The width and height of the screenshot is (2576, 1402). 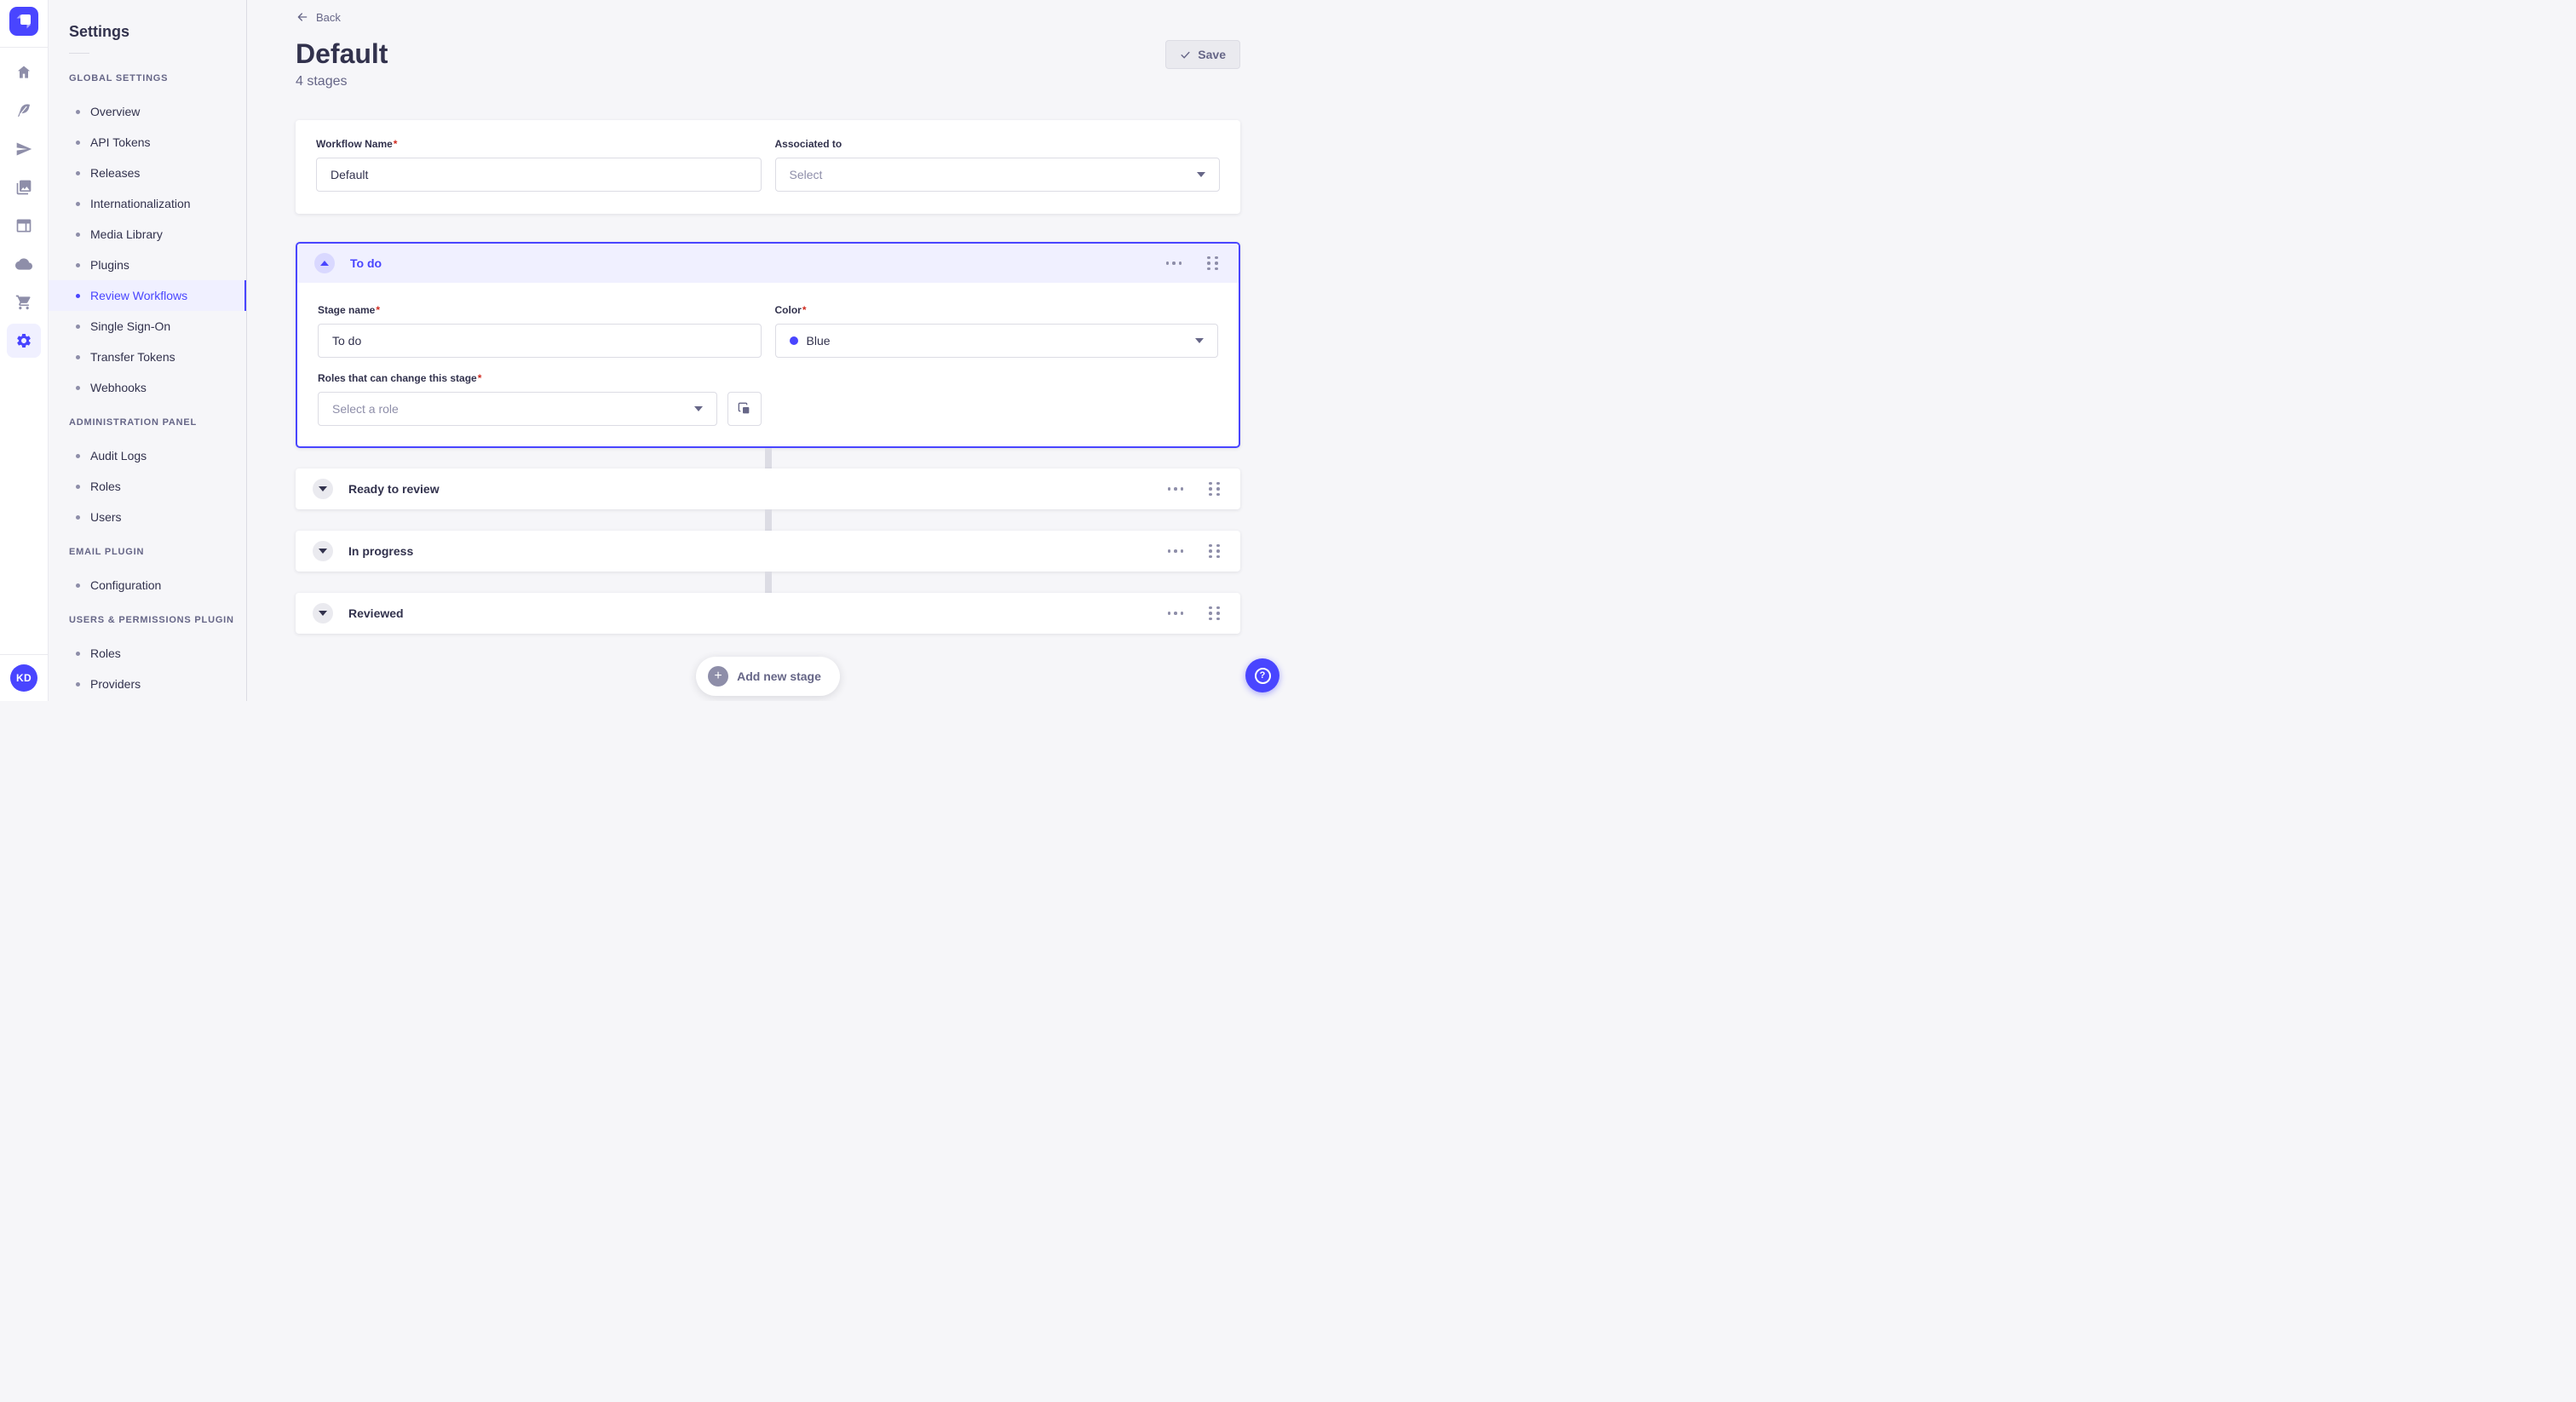 I want to click on sidebar-item-up-roles: Roles, so click(x=148, y=653).